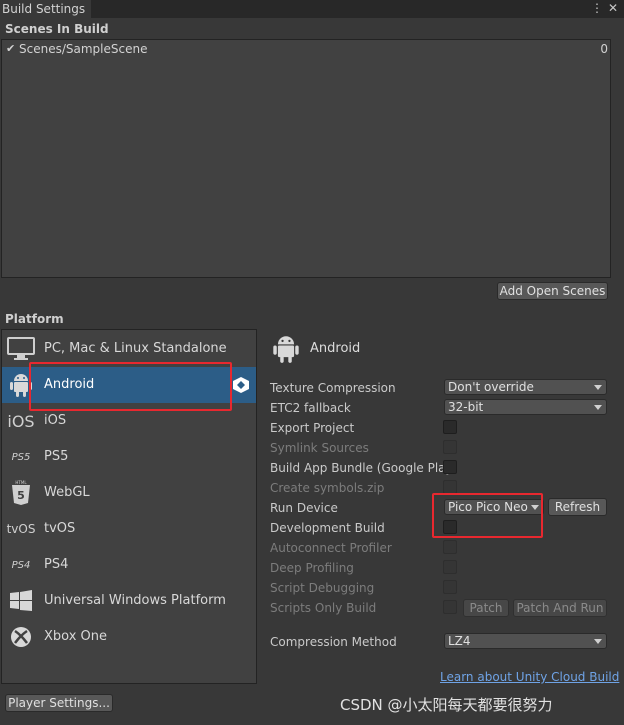 Image resolution: width=624 pixels, height=725 pixels. Describe the element at coordinates (312, 428) in the screenshot. I see `export-project-label: Export Project` at that location.